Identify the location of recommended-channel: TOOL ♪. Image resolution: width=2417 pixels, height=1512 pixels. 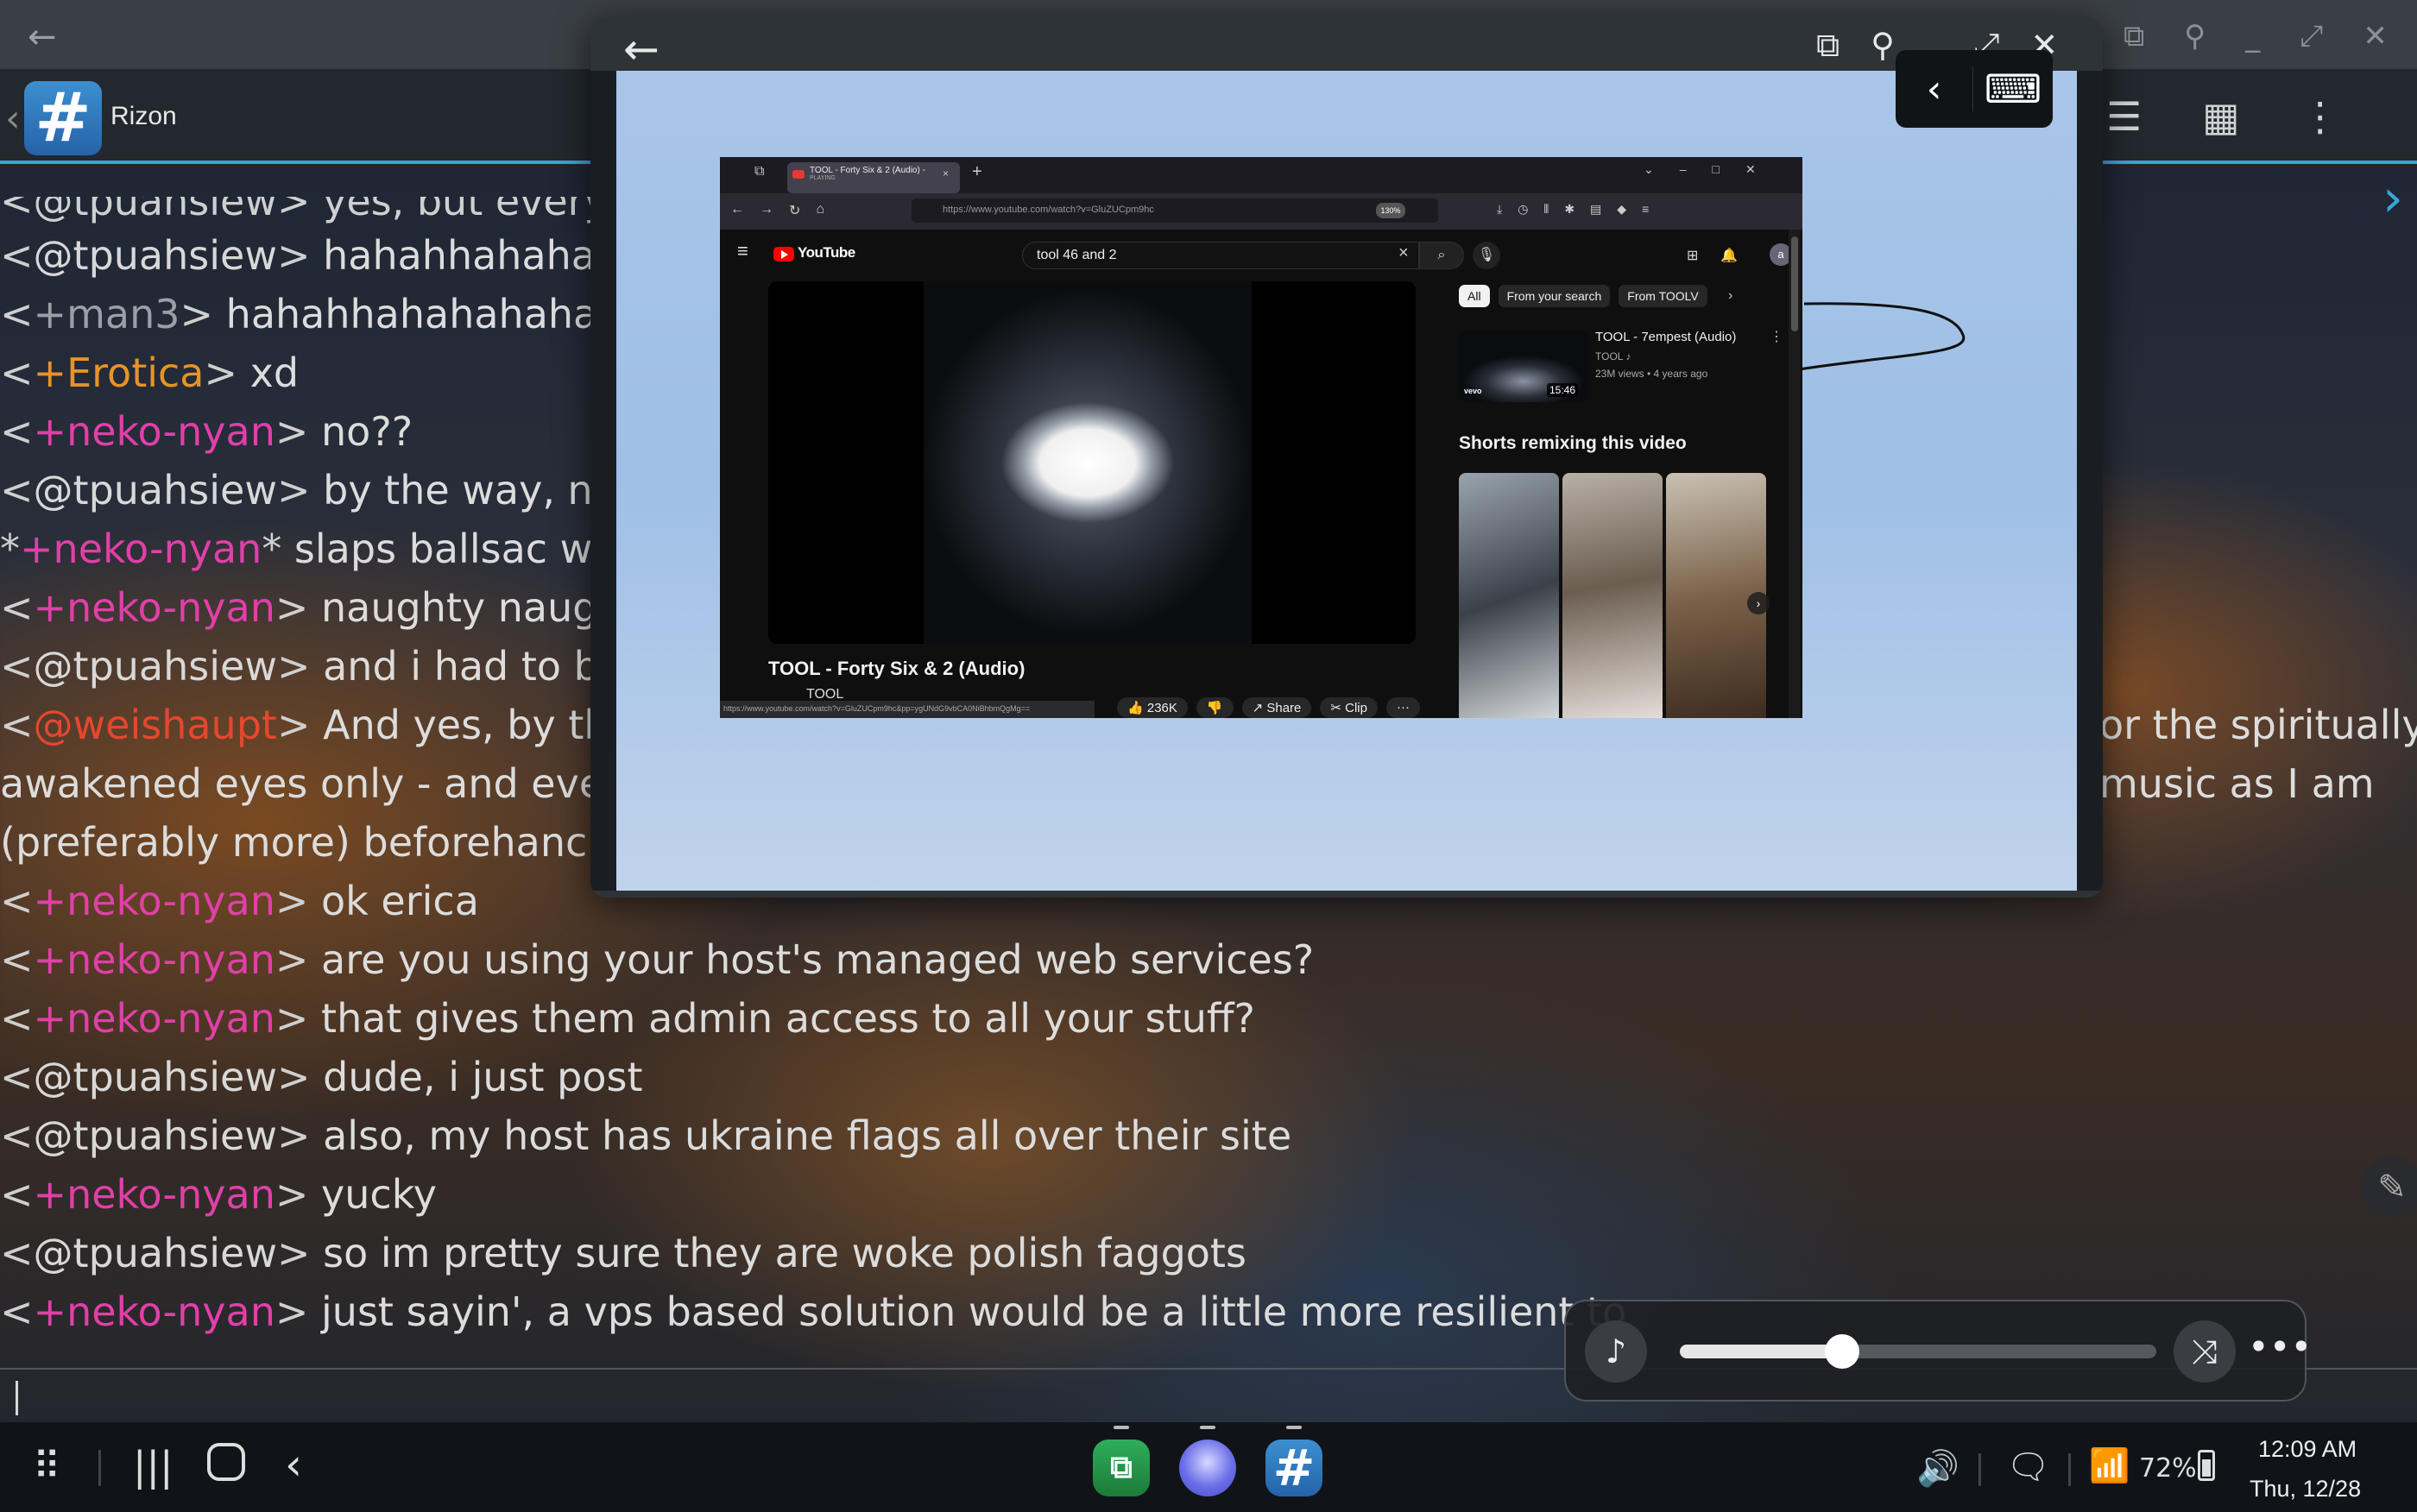
(1613, 356).